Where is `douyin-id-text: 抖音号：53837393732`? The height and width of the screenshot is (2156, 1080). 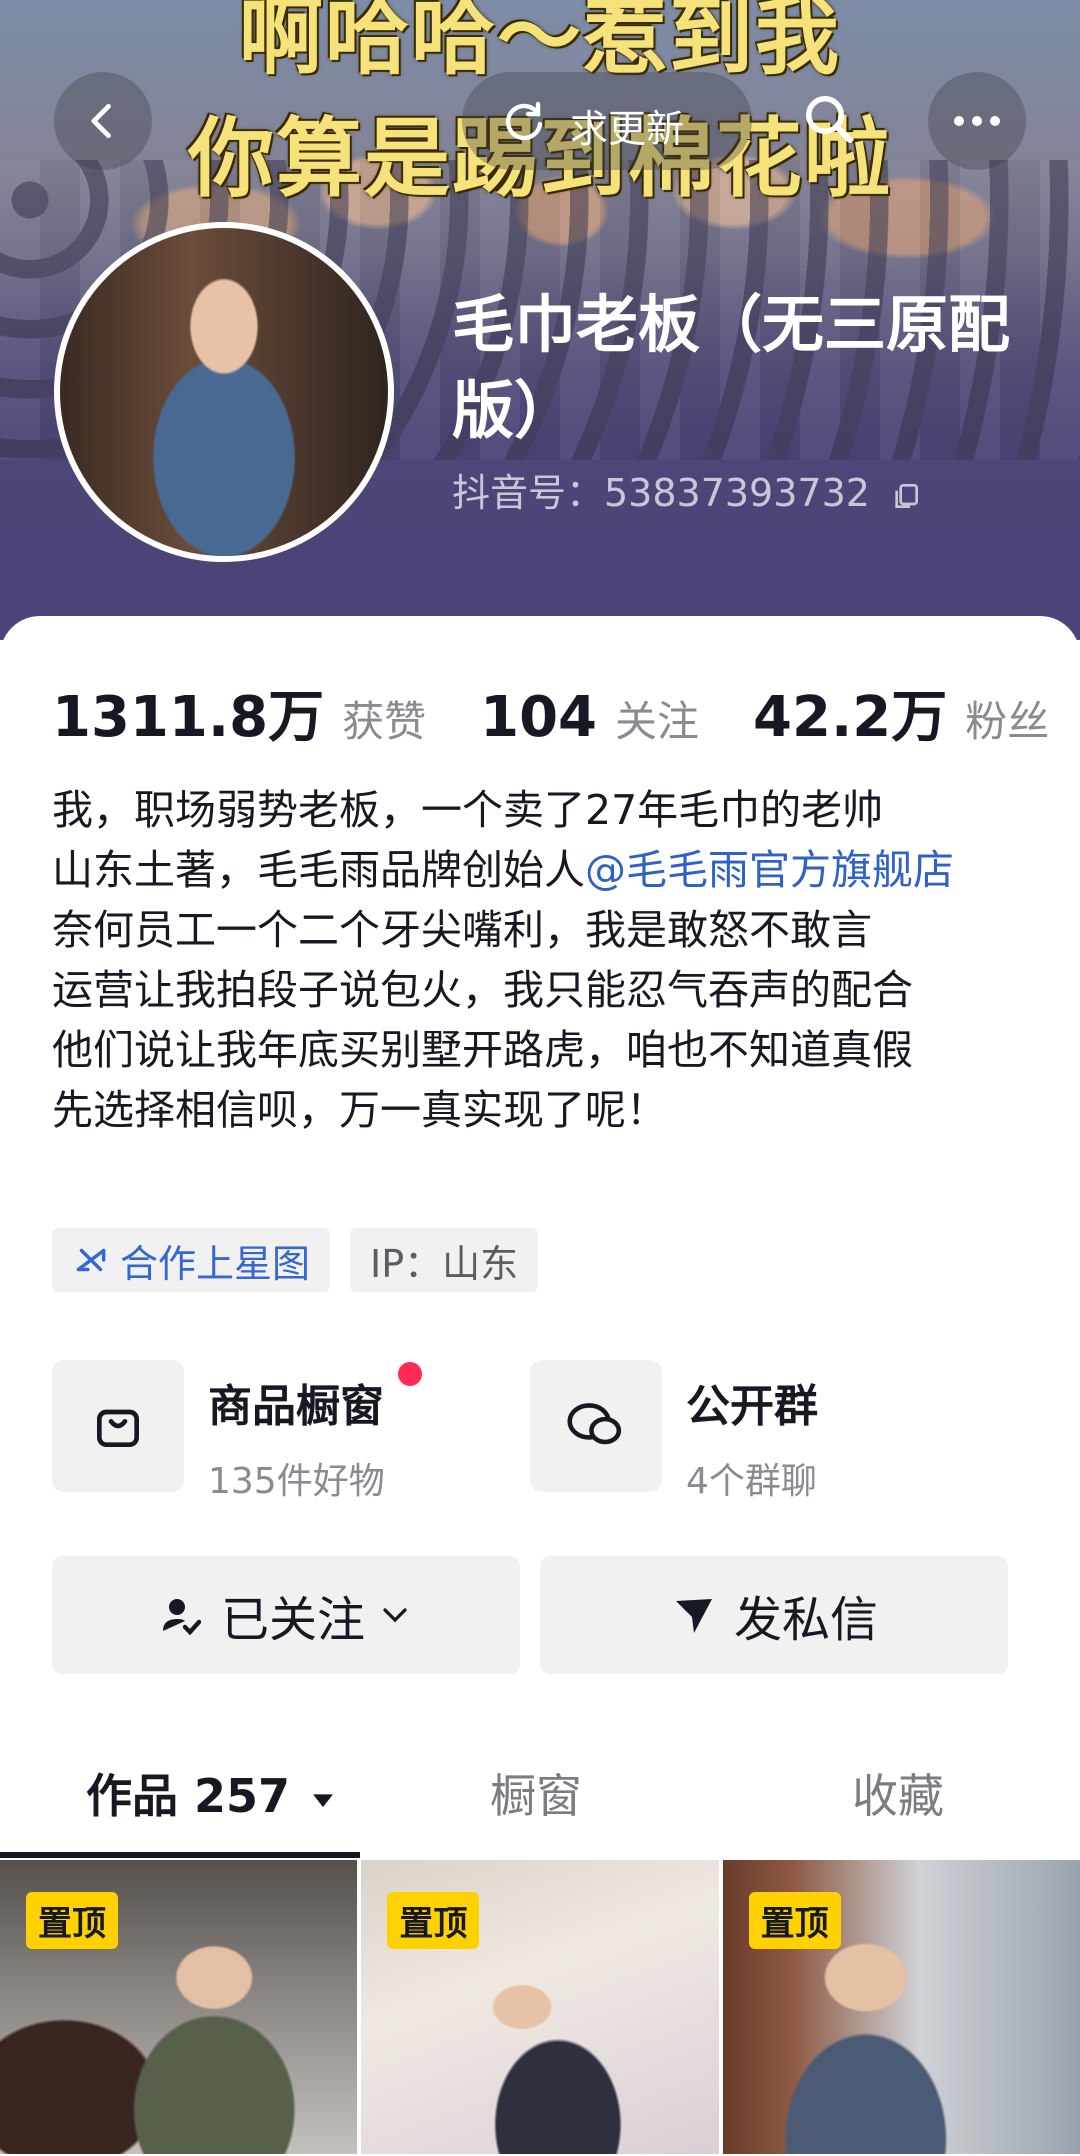 douyin-id-text: 抖音号：53837393732 is located at coordinates (661, 493).